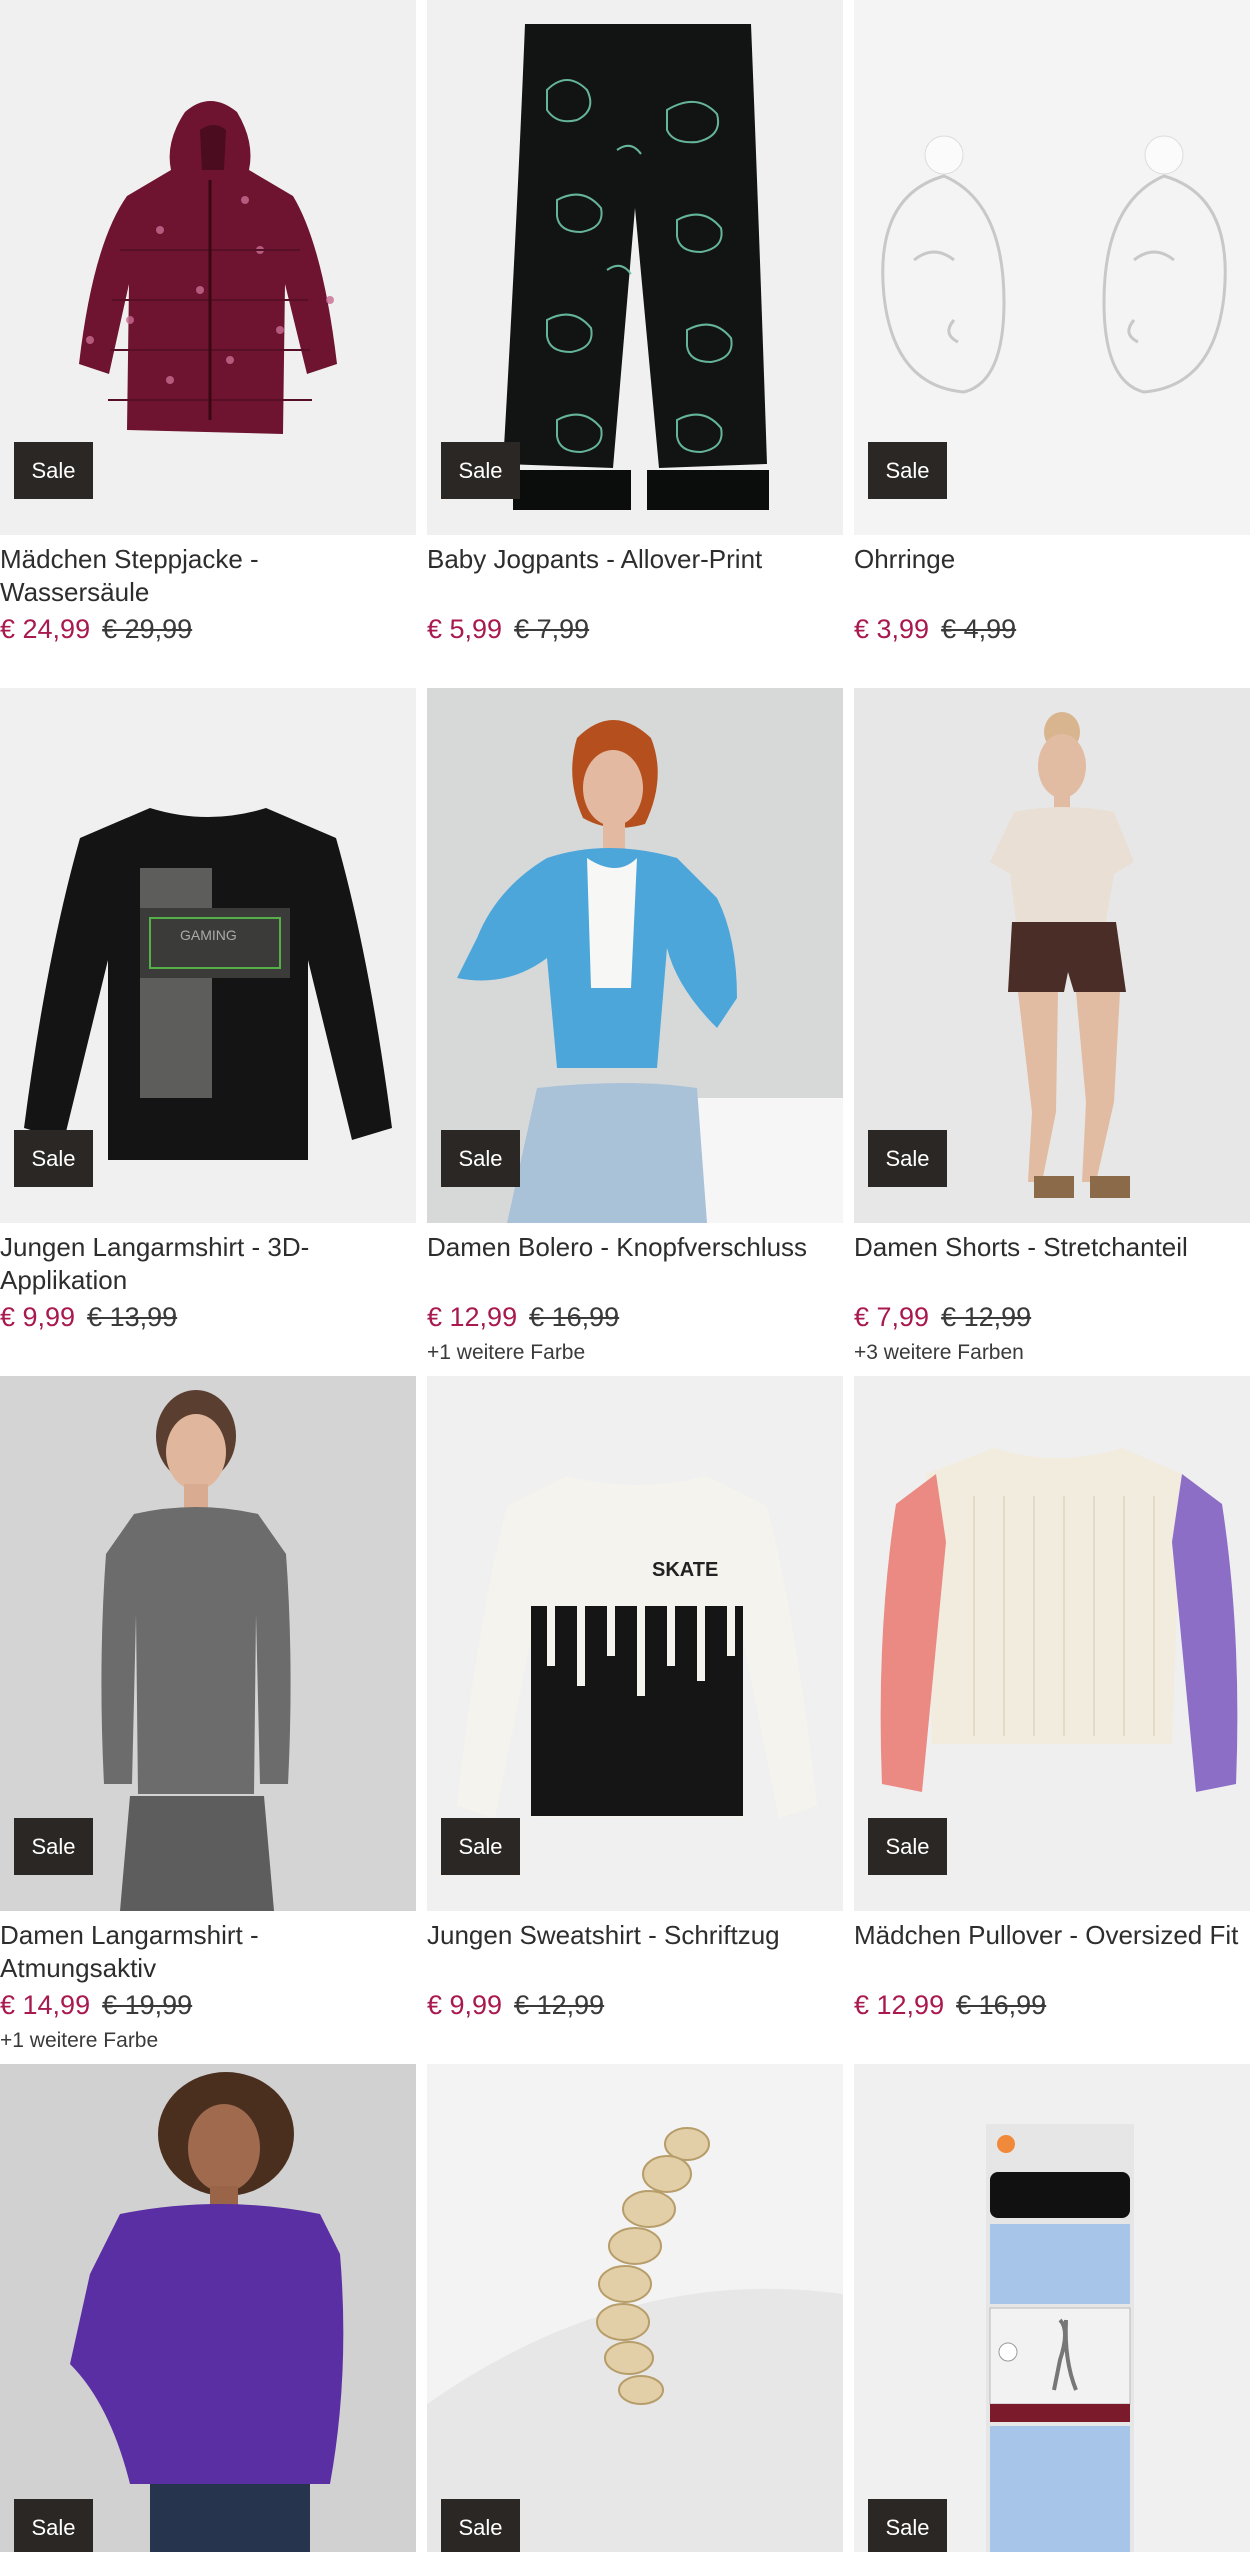  I want to click on sale-price: € 5,99, so click(465, 629).